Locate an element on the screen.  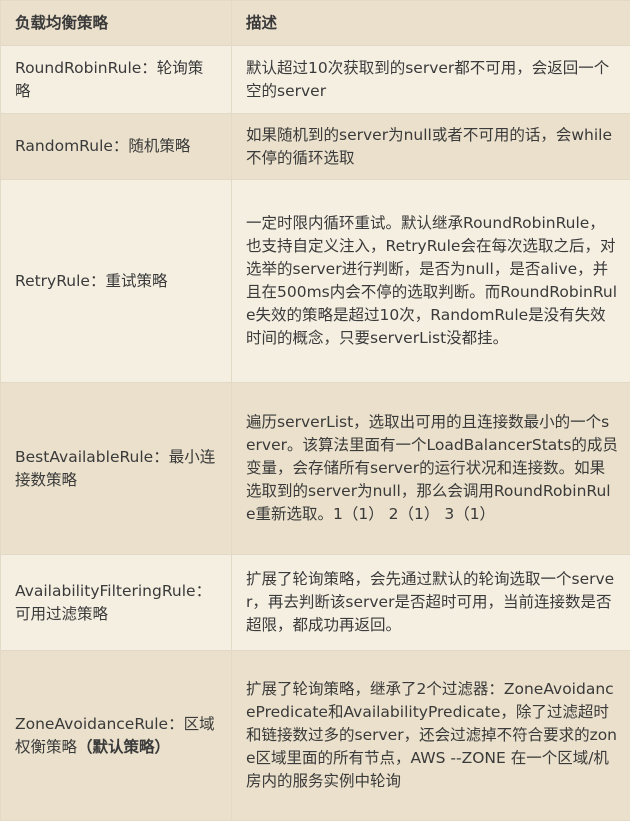
column-header-description: 描述 is located at coordinates (431, 23).